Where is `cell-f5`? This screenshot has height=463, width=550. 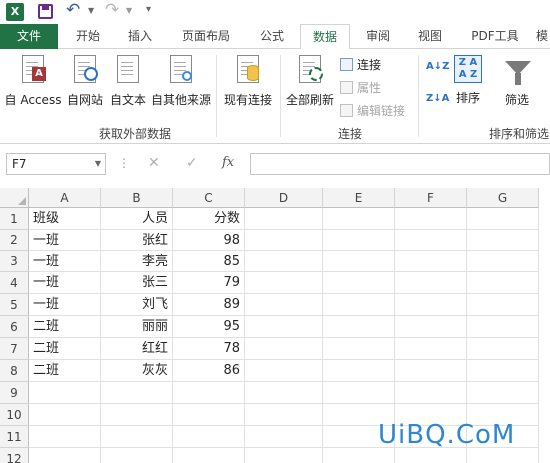
cell-f5 is located at coordinates (431, 305).